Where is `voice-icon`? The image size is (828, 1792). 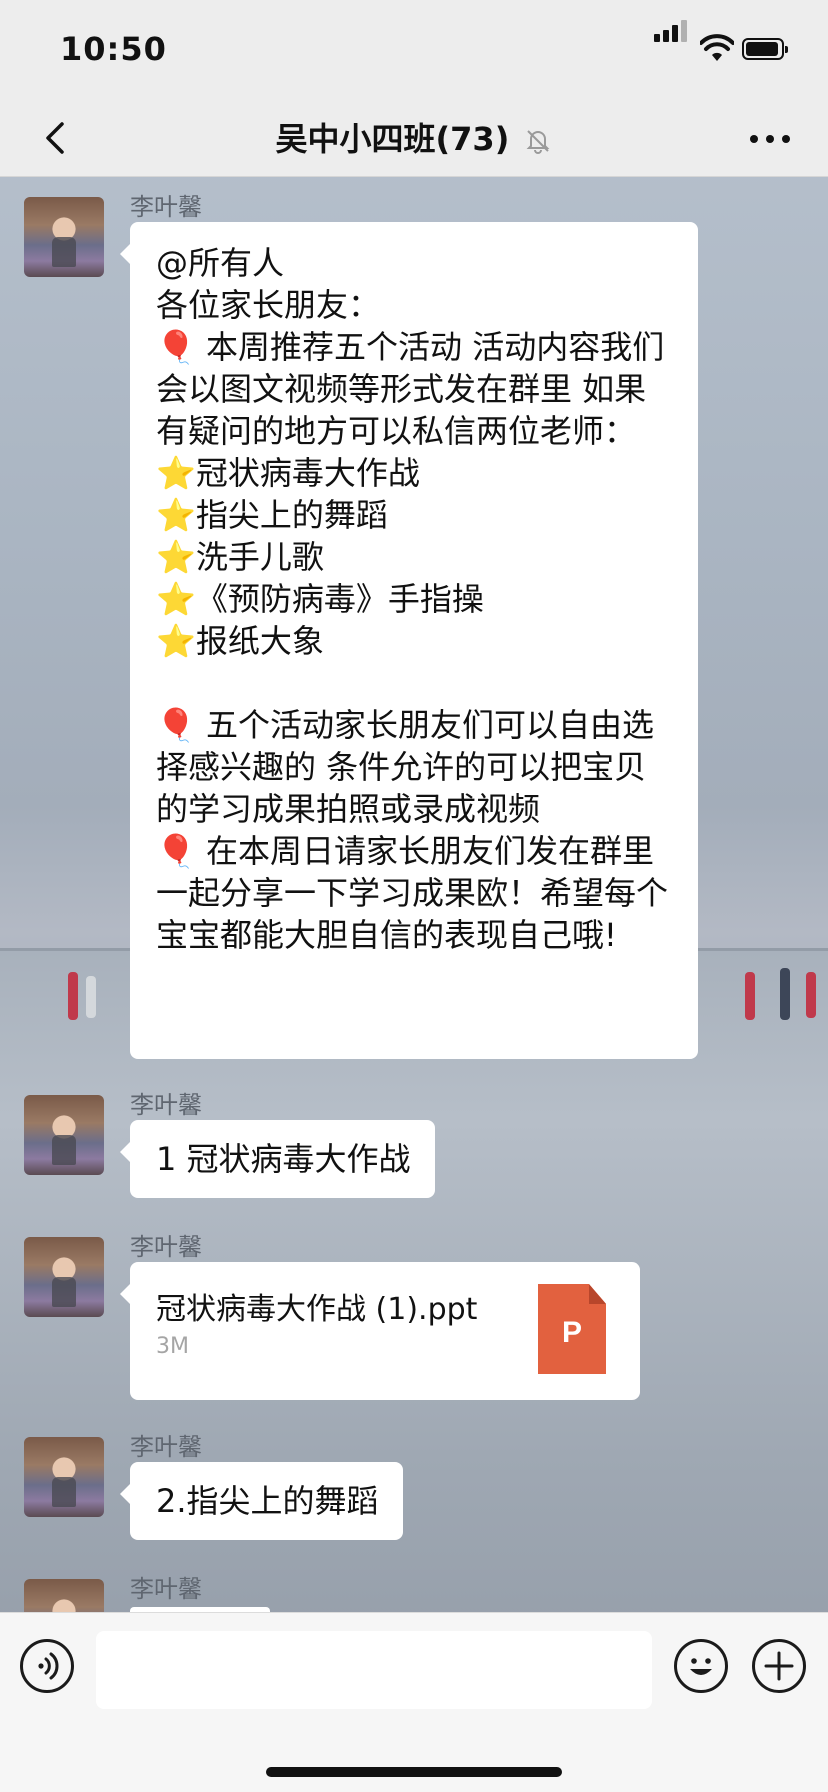 voice-icon is located at coordinates (48, 1666).